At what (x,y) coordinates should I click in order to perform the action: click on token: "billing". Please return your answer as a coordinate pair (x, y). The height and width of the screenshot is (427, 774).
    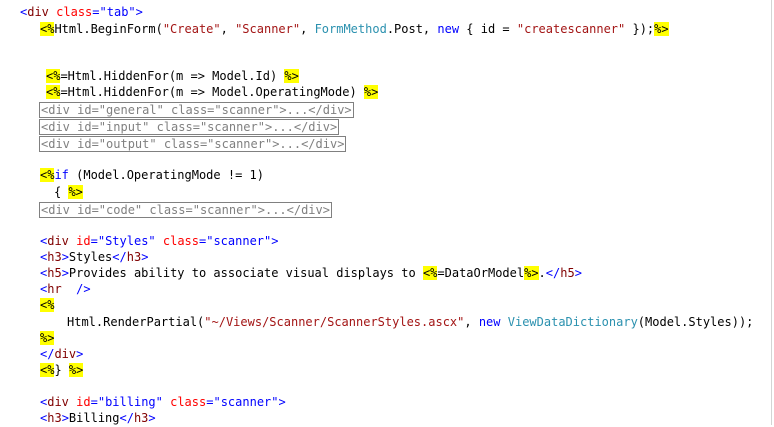
    Looking at the image, I should click on (130, 402).